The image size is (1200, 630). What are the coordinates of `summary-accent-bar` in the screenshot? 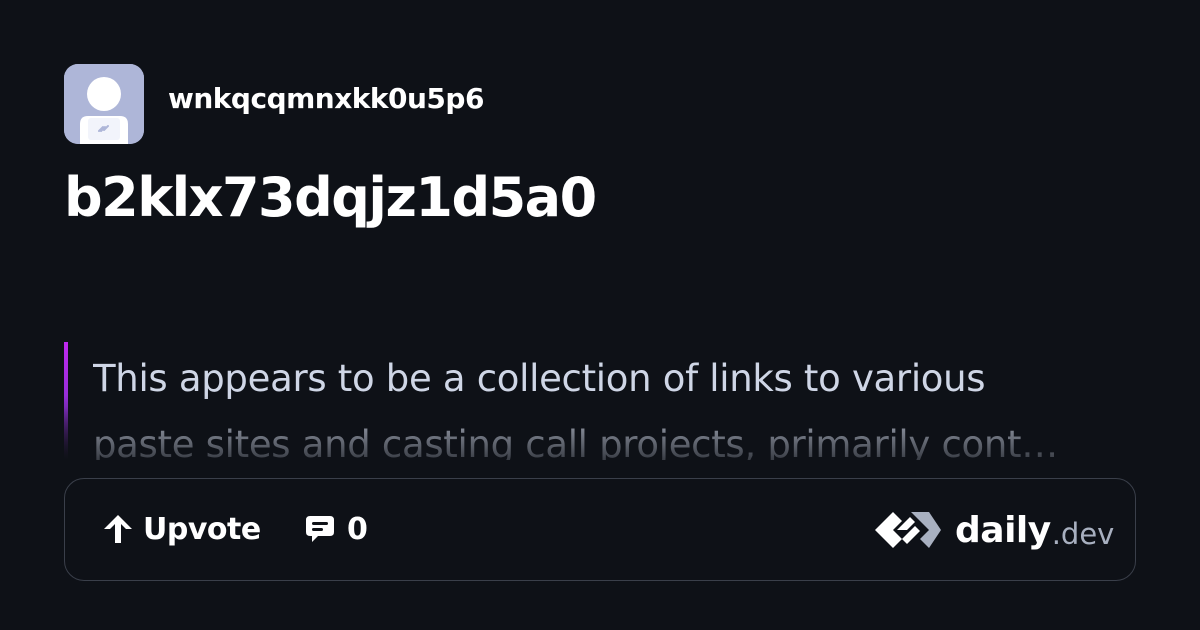 It's located at (66, 401).